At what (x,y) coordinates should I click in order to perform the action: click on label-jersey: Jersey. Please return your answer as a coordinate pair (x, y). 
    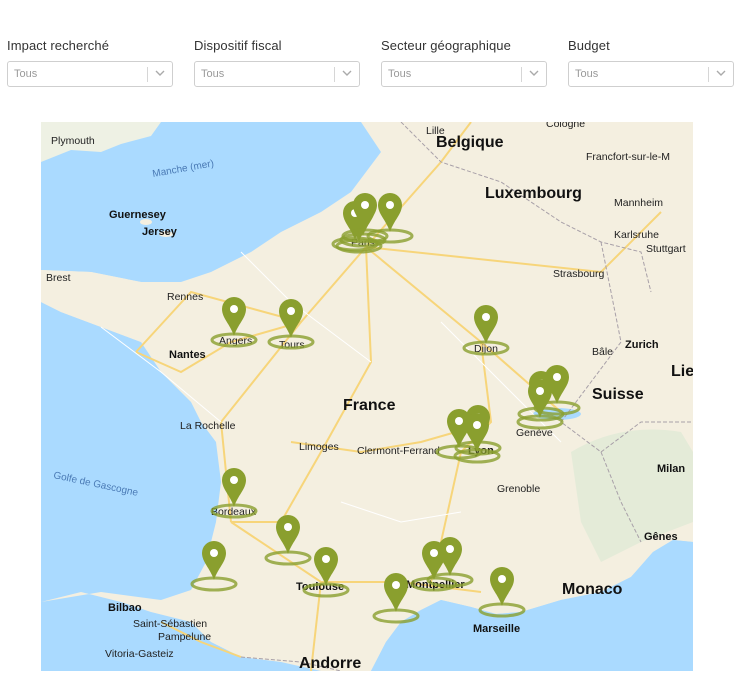
    Looking at the image, I should click on (160, 232).